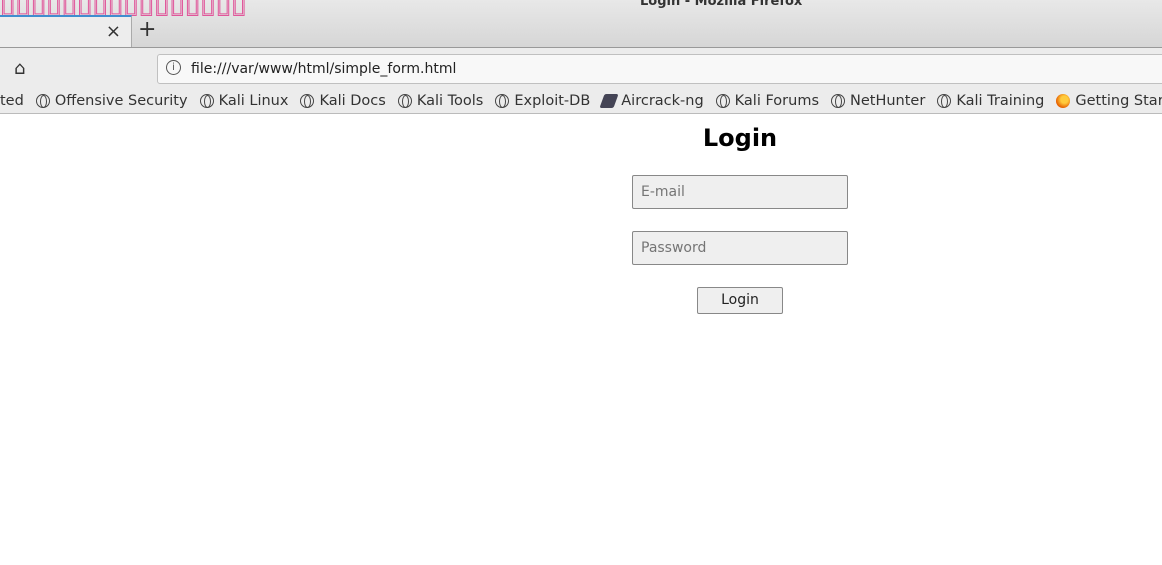 The height and width of the screenshot is (565, 1162). I want to click on bookmark-item: Aircrack-ng, so click(651, 101).